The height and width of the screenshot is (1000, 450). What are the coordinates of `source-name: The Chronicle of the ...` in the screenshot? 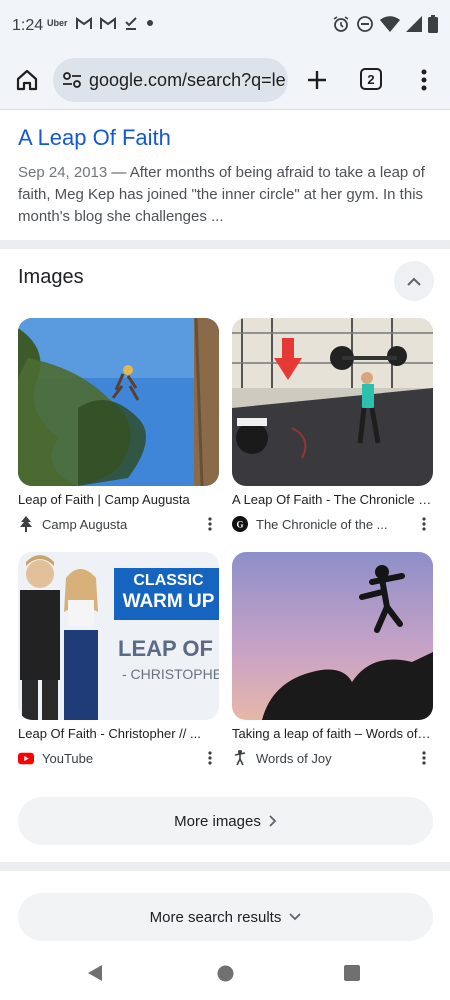 It's located at (322, 524).